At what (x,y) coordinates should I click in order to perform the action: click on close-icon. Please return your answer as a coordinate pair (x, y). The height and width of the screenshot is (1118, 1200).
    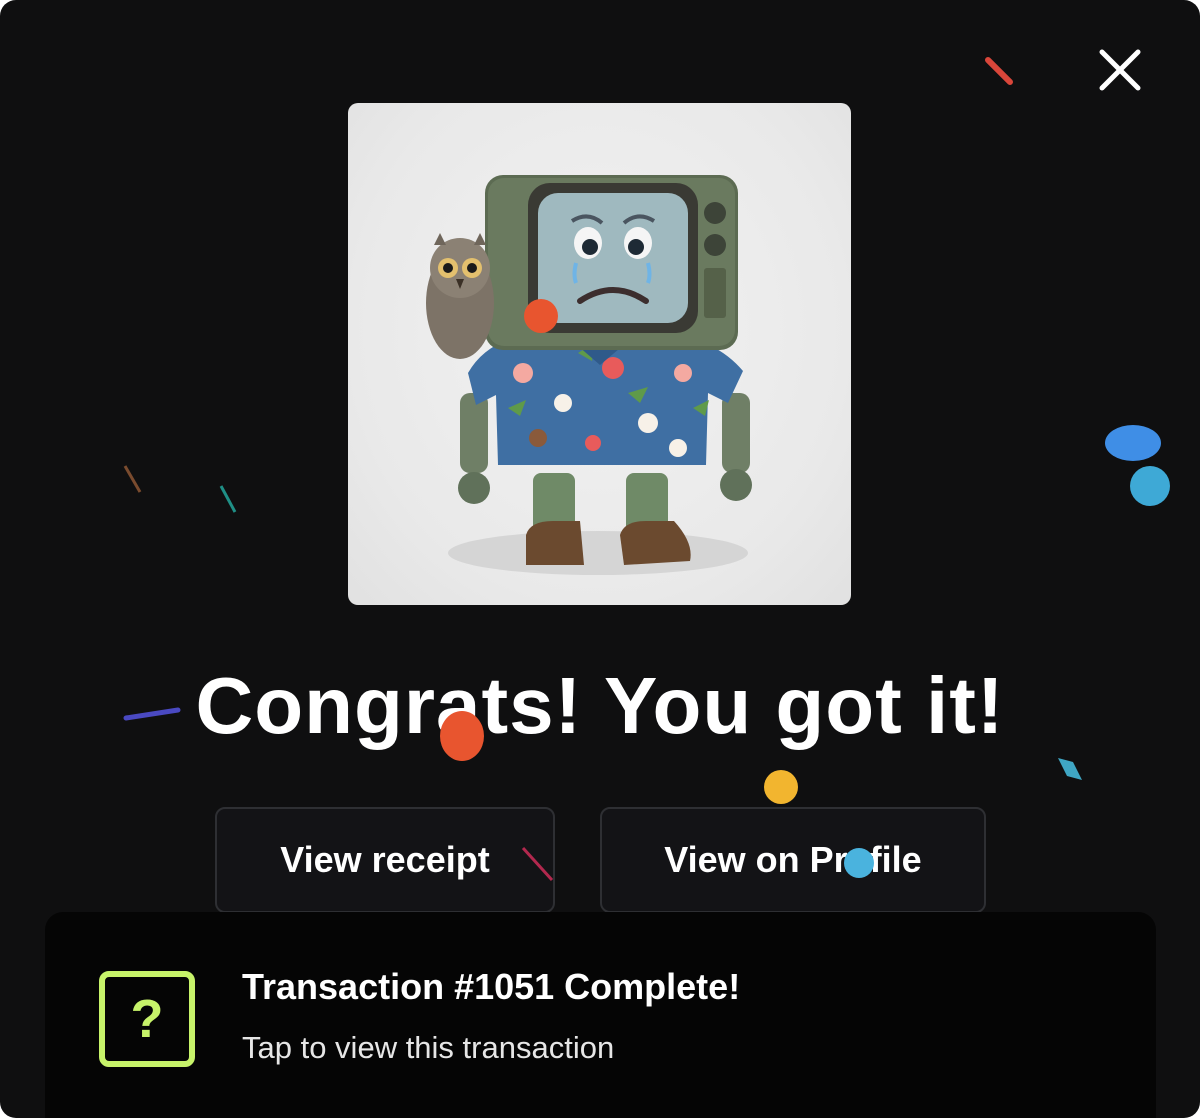
    Looking at the image, I should click on (1120, 70).